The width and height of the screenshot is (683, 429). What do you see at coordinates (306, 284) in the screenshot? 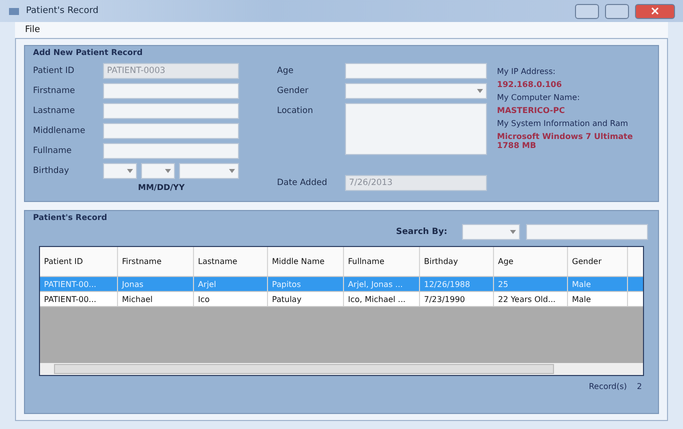
I see `table-cell: Papitos` at bounding box center [306, 284].